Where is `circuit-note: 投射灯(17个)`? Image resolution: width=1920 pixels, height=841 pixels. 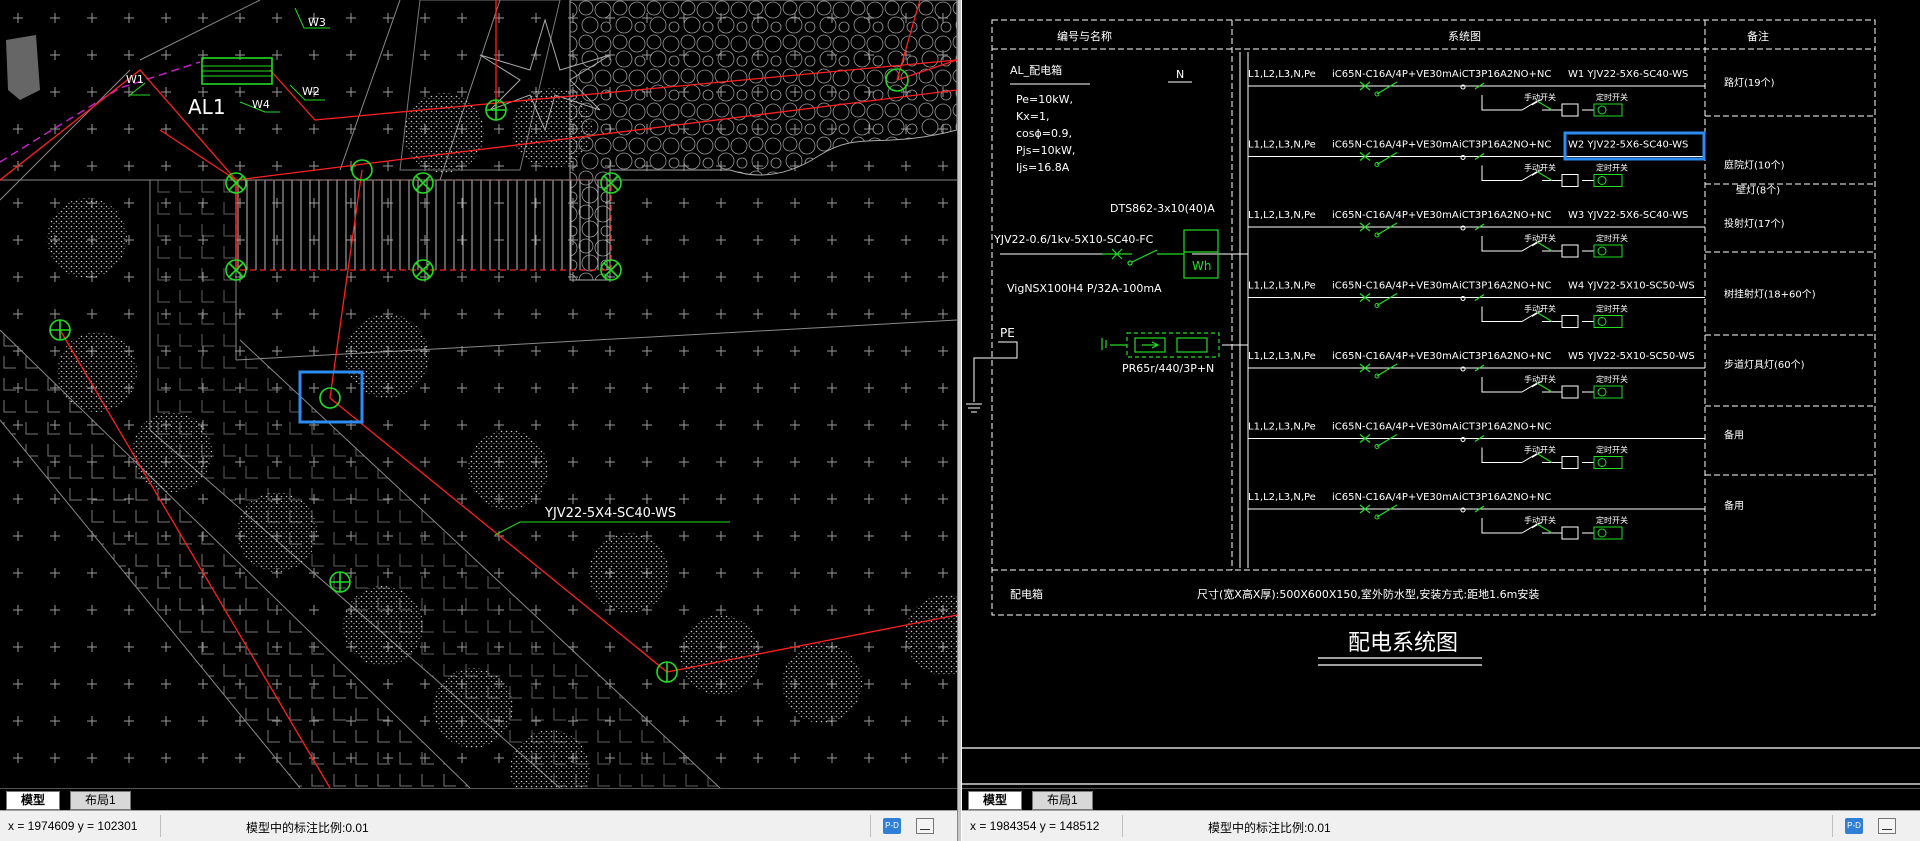
circuit-note: 投射灯(17个) is located at coordinates (1754, 223).